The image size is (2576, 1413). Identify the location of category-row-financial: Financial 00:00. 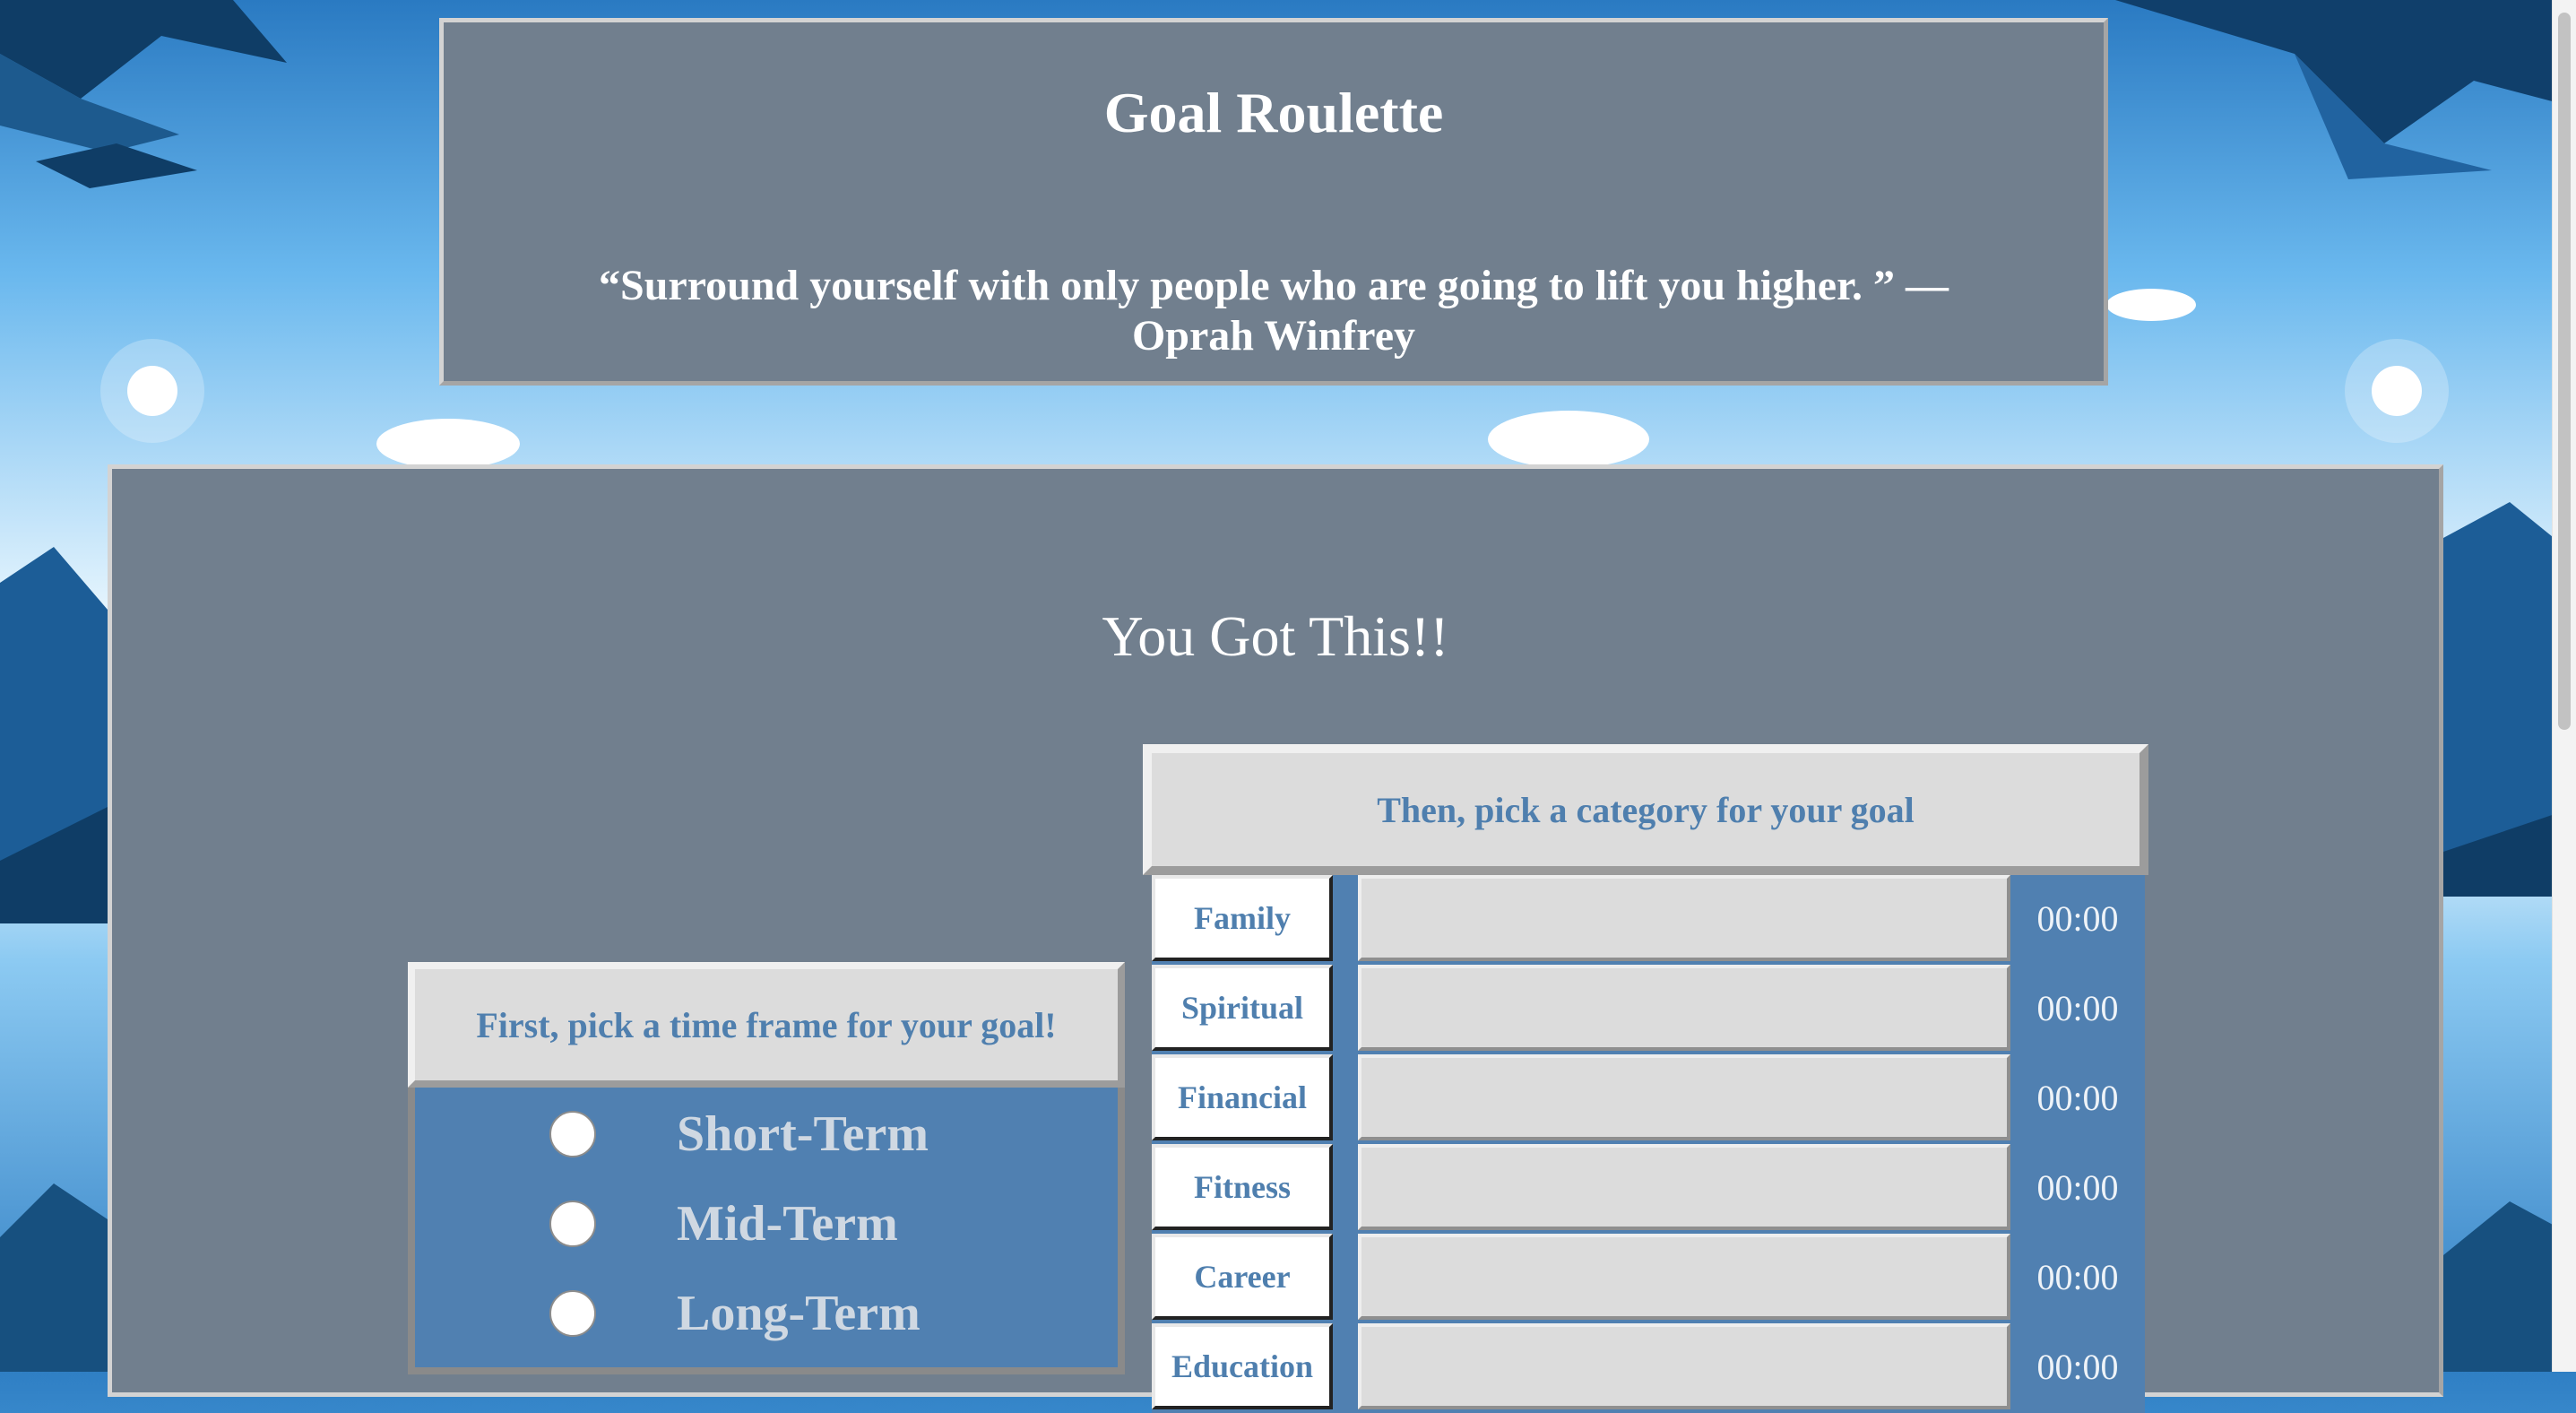
(1648, 1099).